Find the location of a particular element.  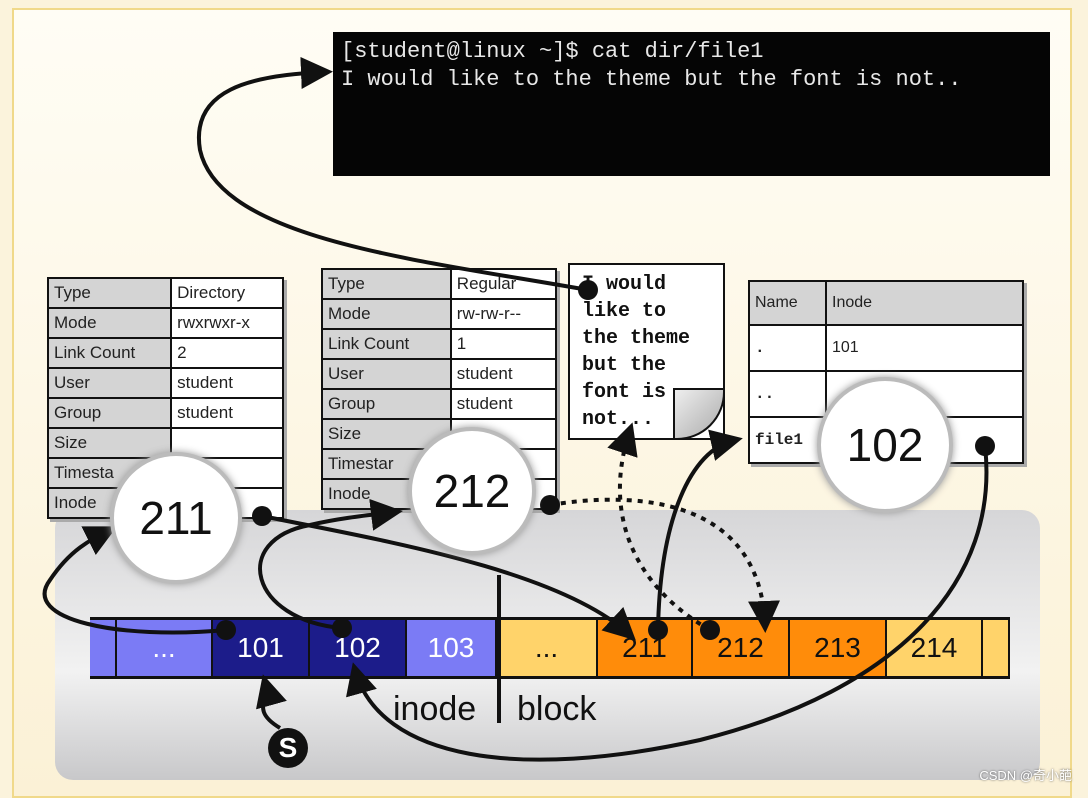

inode-attribute-row: Mode rwxrwxr-x is located at coordinates (165, 323).